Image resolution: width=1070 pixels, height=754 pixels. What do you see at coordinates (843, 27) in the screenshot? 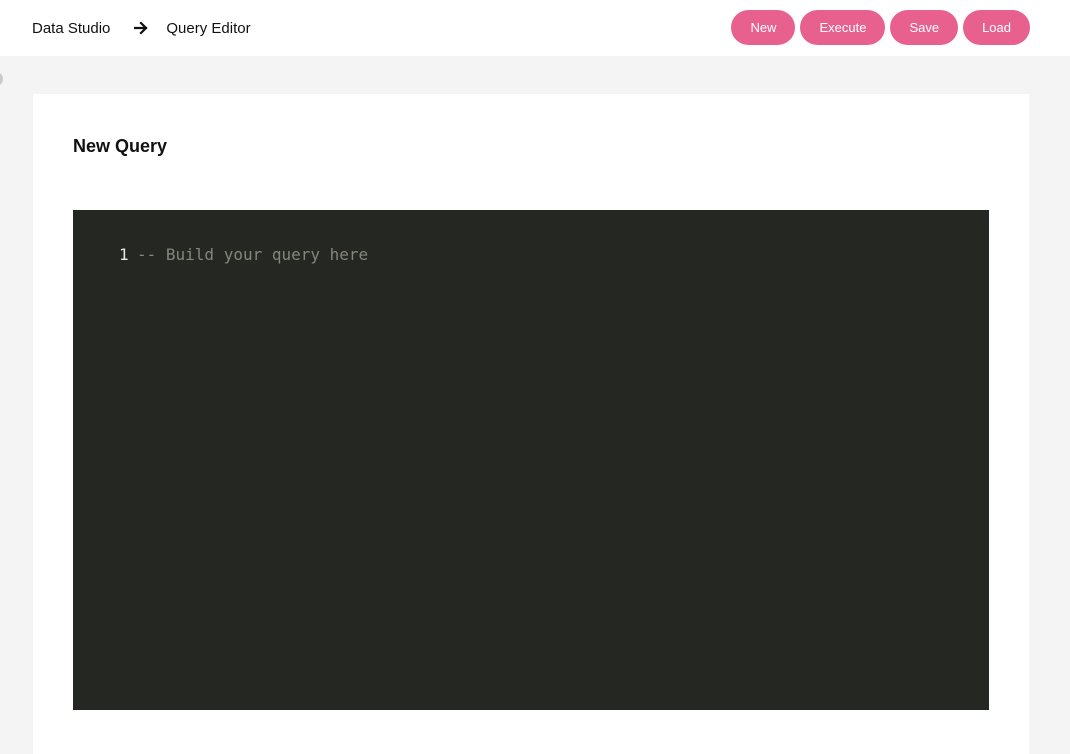
I see `execute-button: Execute` at bounding box center [843, 27].